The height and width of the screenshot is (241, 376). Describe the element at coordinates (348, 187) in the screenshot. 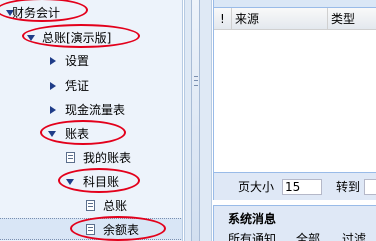

I see `goto-label: 转到` at that location.